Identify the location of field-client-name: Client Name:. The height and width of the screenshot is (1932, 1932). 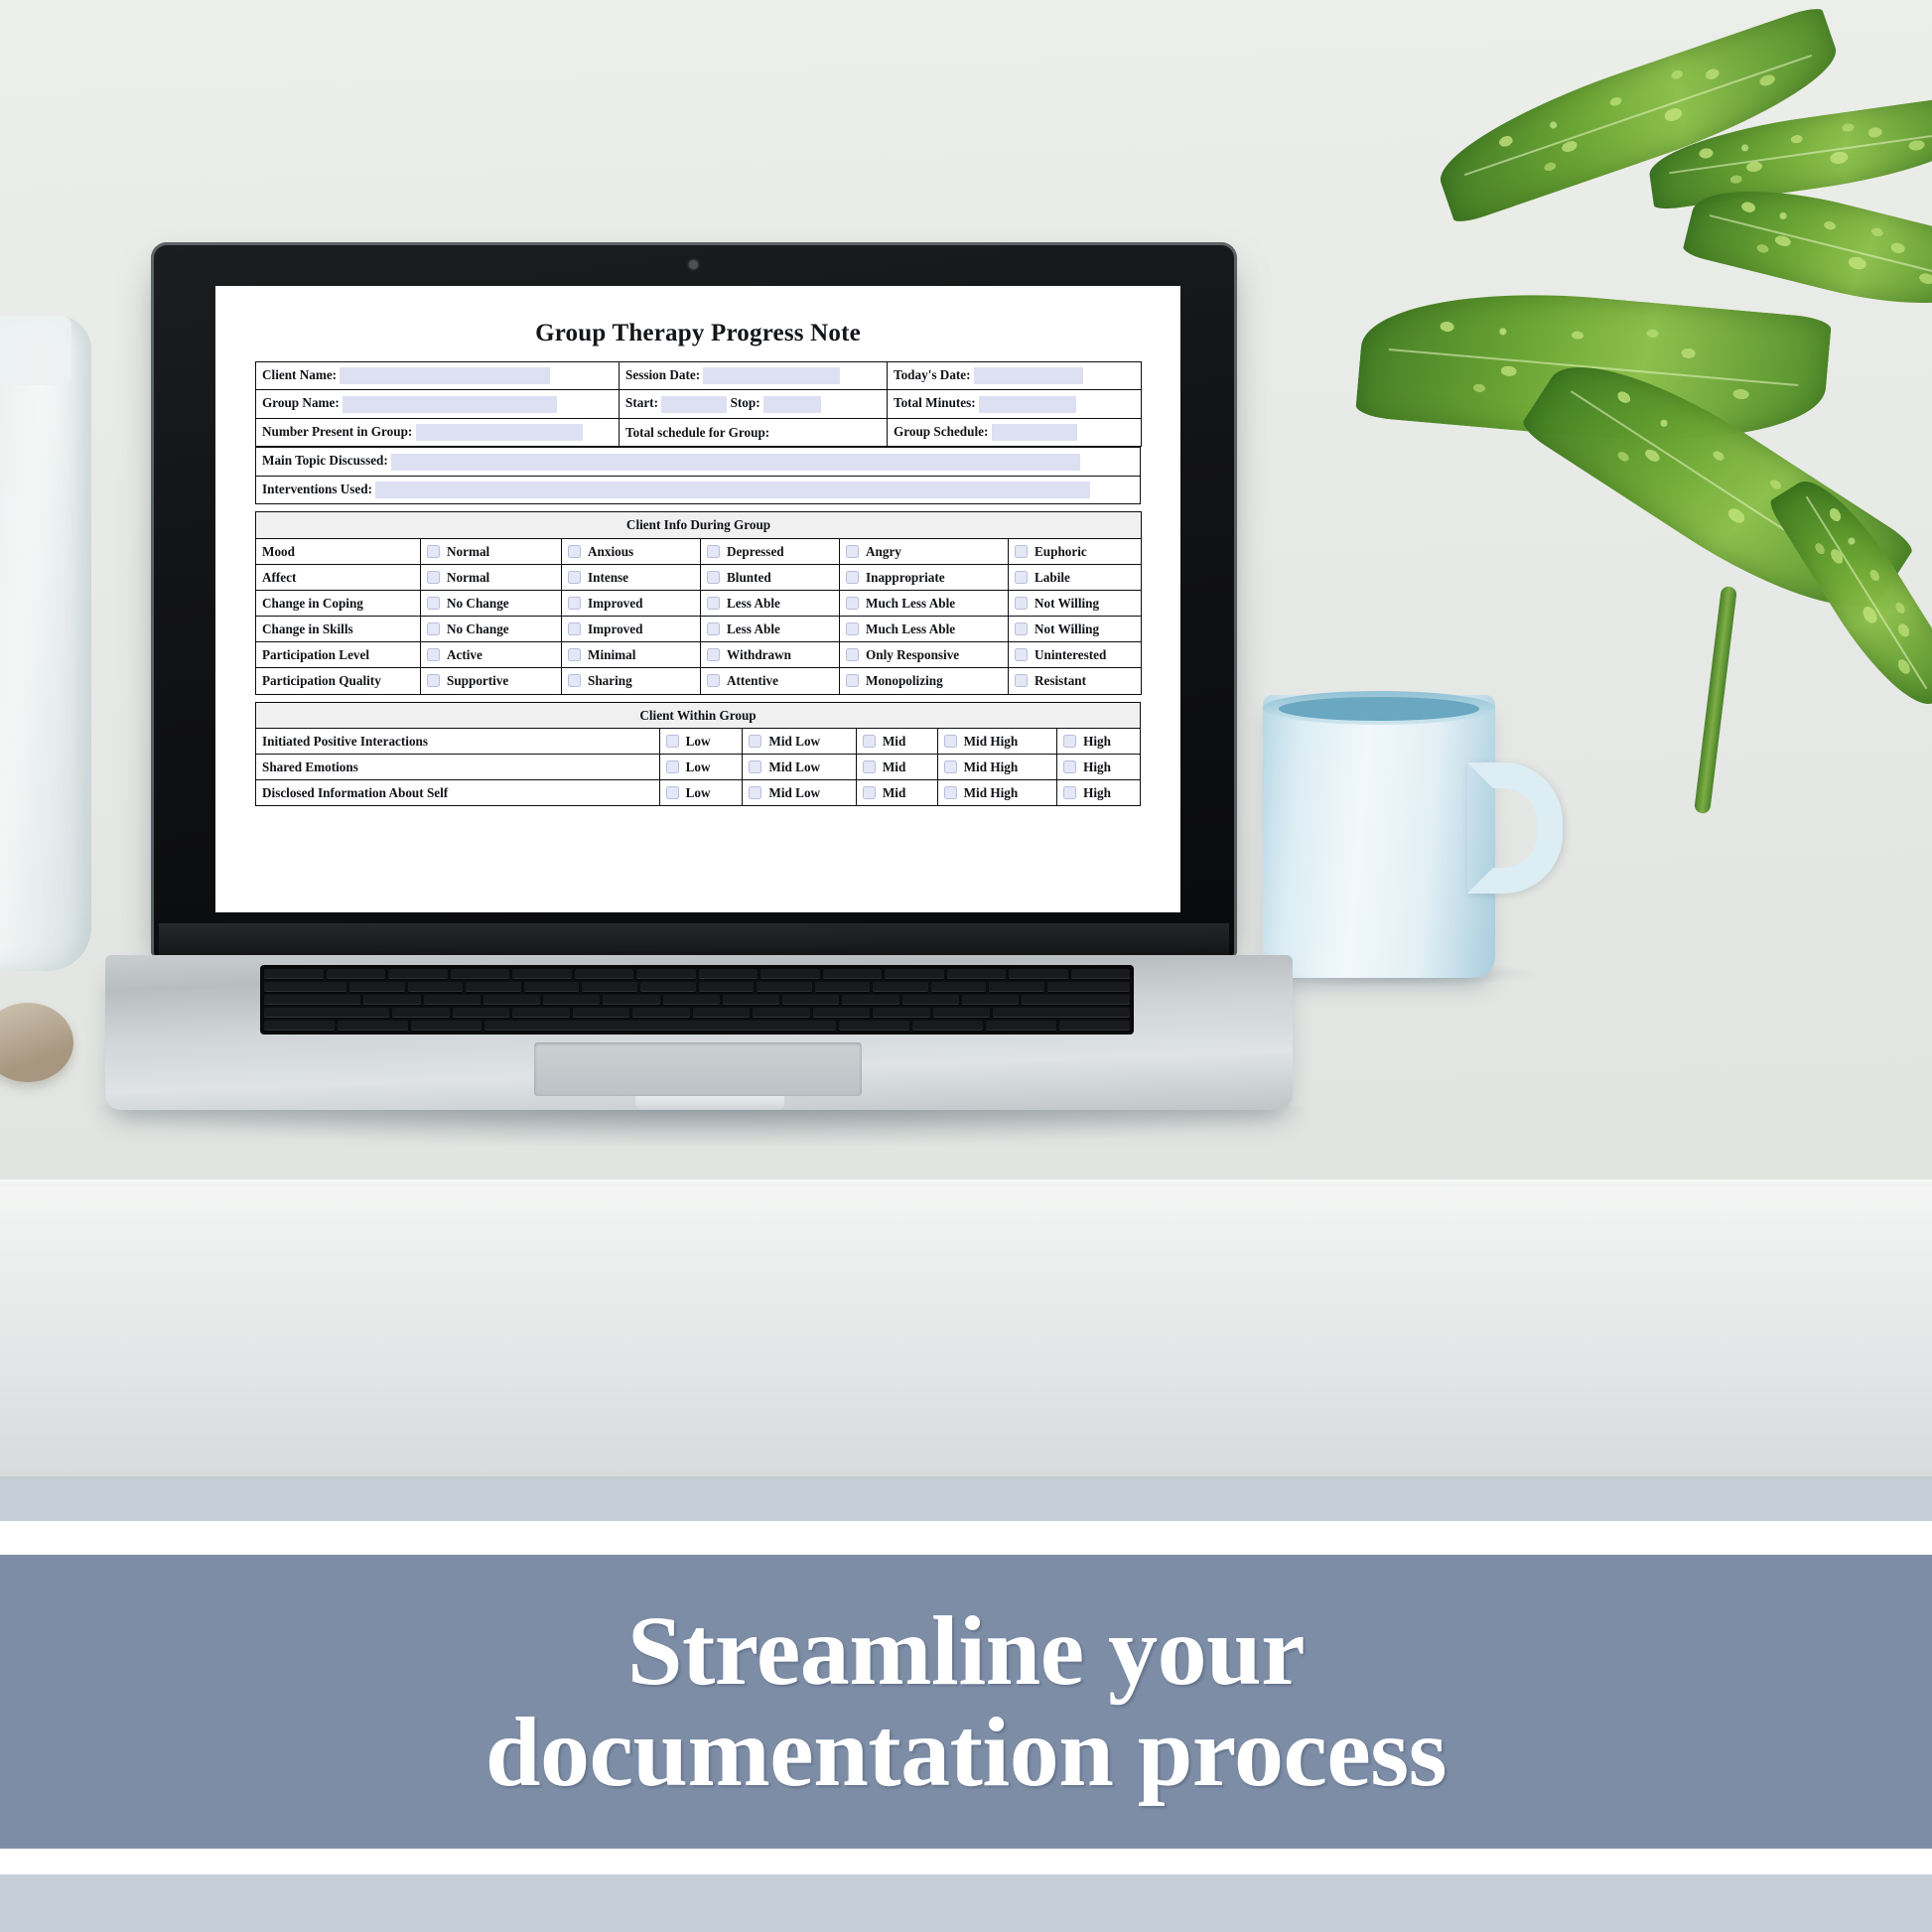
(438, 375).